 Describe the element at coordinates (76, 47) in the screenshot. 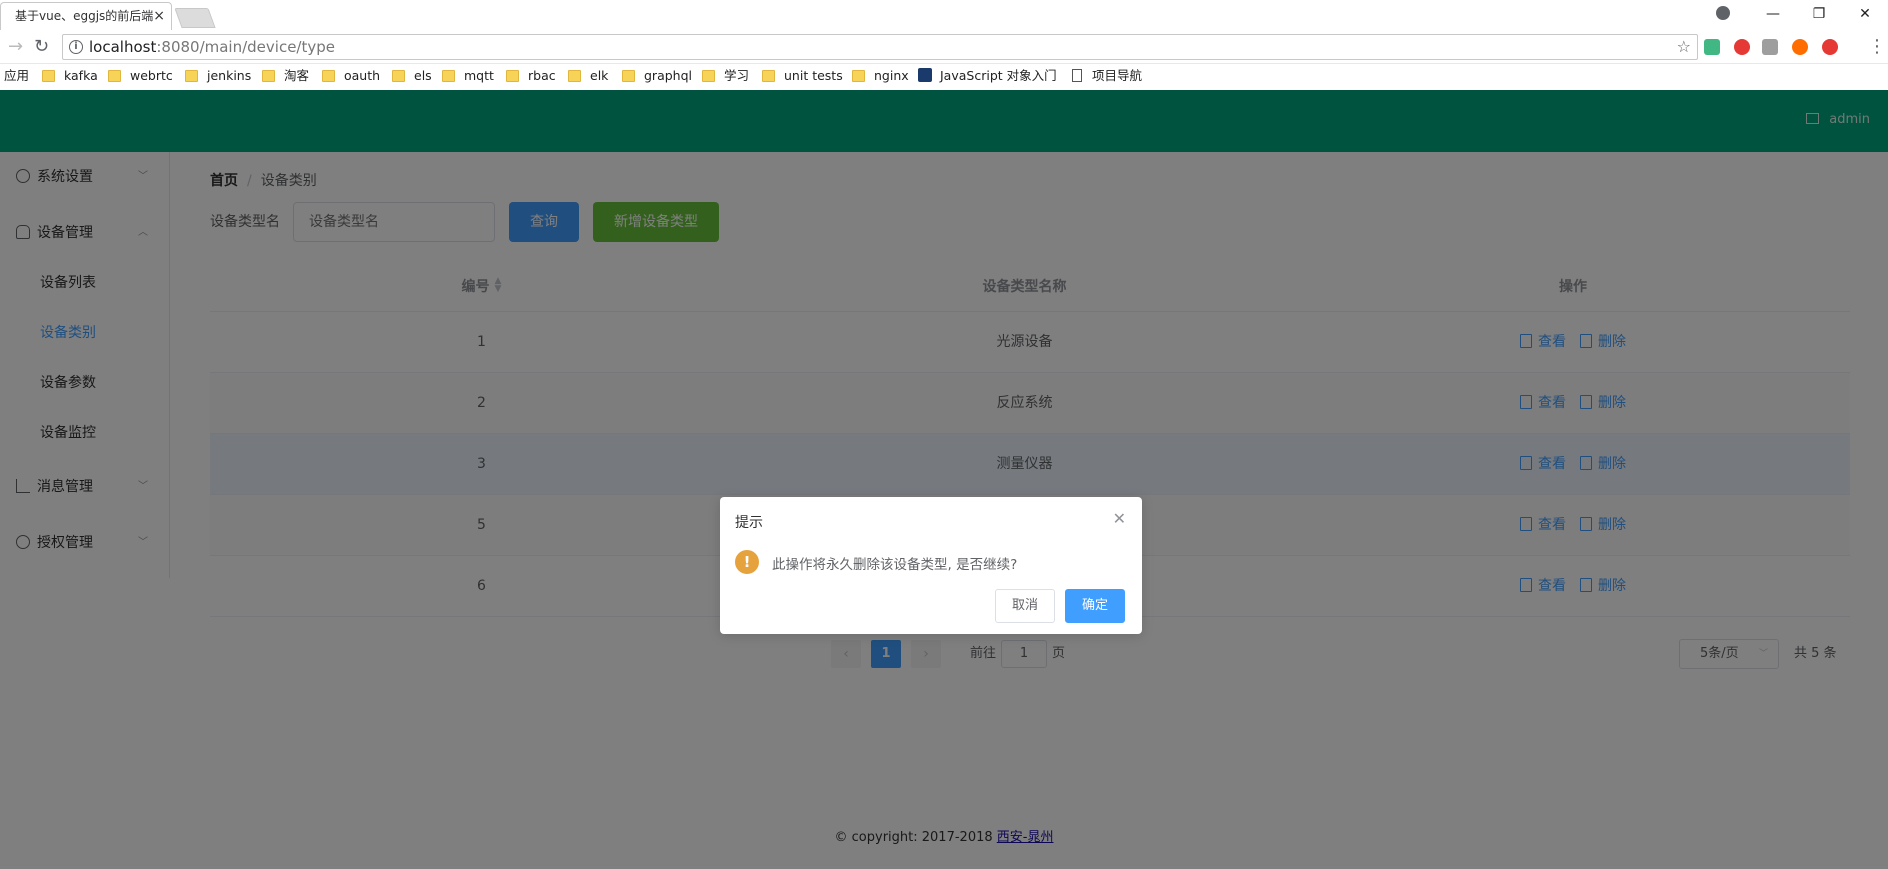

I see `info-icon: i` at that location.